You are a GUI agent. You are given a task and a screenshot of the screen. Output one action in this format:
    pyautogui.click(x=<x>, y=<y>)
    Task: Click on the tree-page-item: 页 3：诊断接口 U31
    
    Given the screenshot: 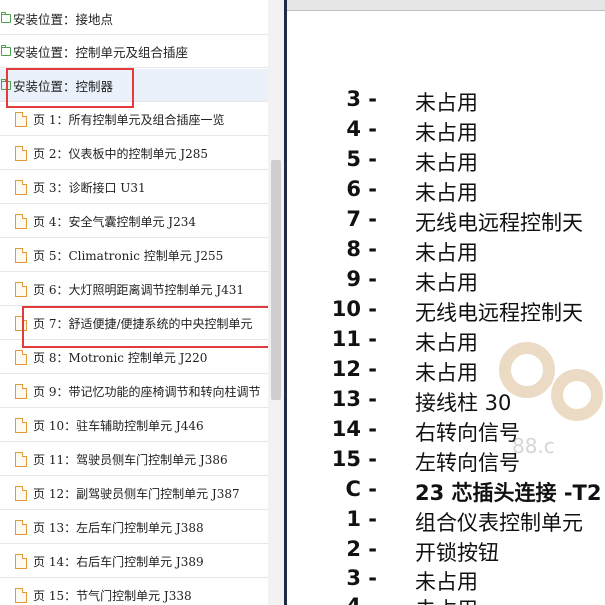 What is the action you would take?
    pyautogui.click(x=134, y=187)
    